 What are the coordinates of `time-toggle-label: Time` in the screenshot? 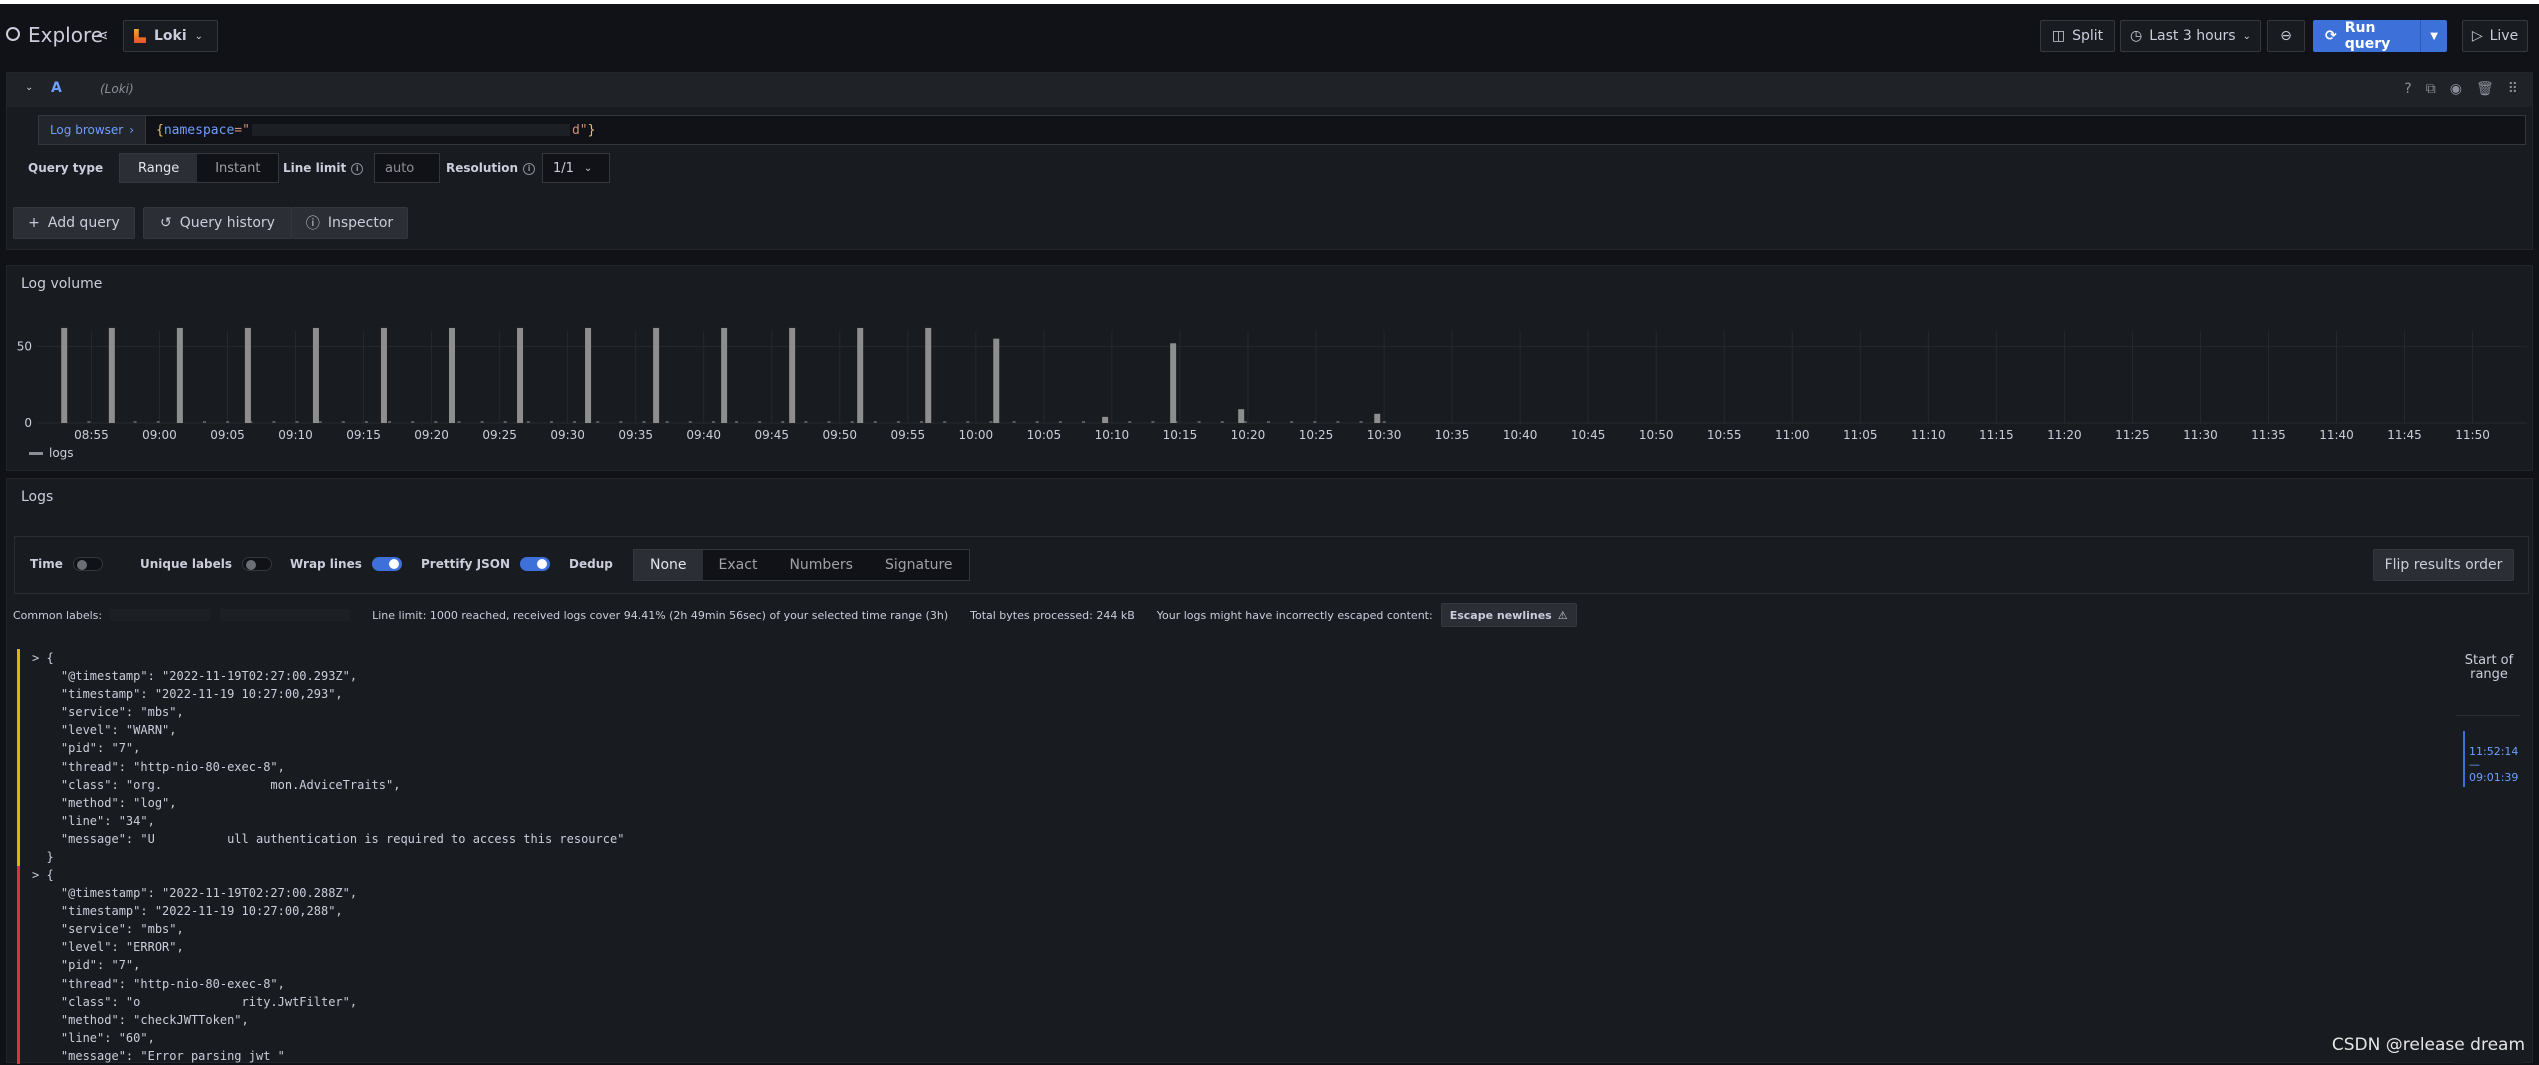 It's located at (46, 564).